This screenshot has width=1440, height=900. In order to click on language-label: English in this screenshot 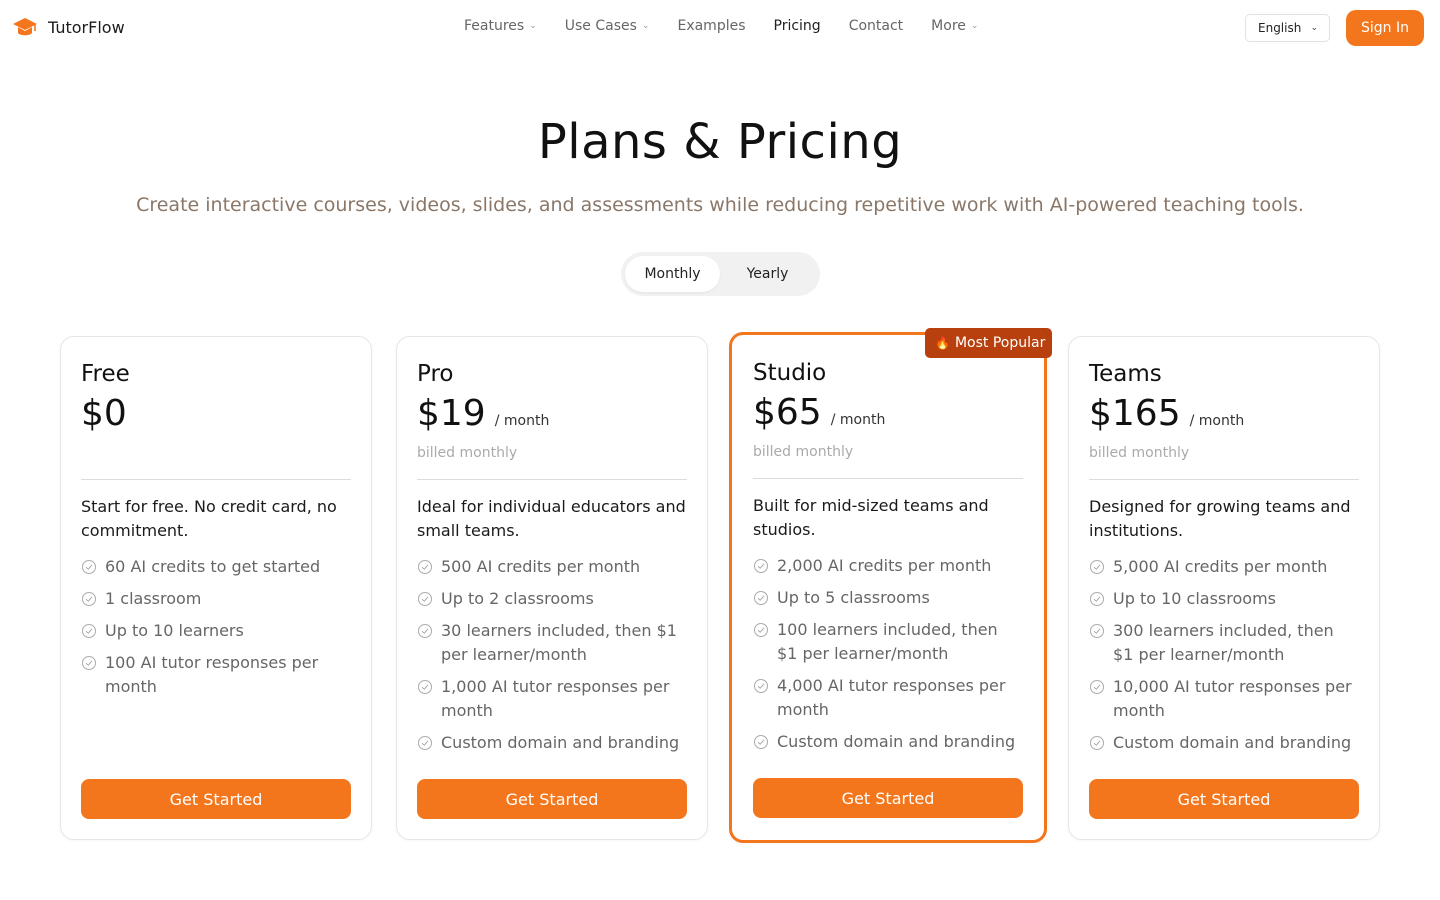, I will do `click(1280, 28)`.